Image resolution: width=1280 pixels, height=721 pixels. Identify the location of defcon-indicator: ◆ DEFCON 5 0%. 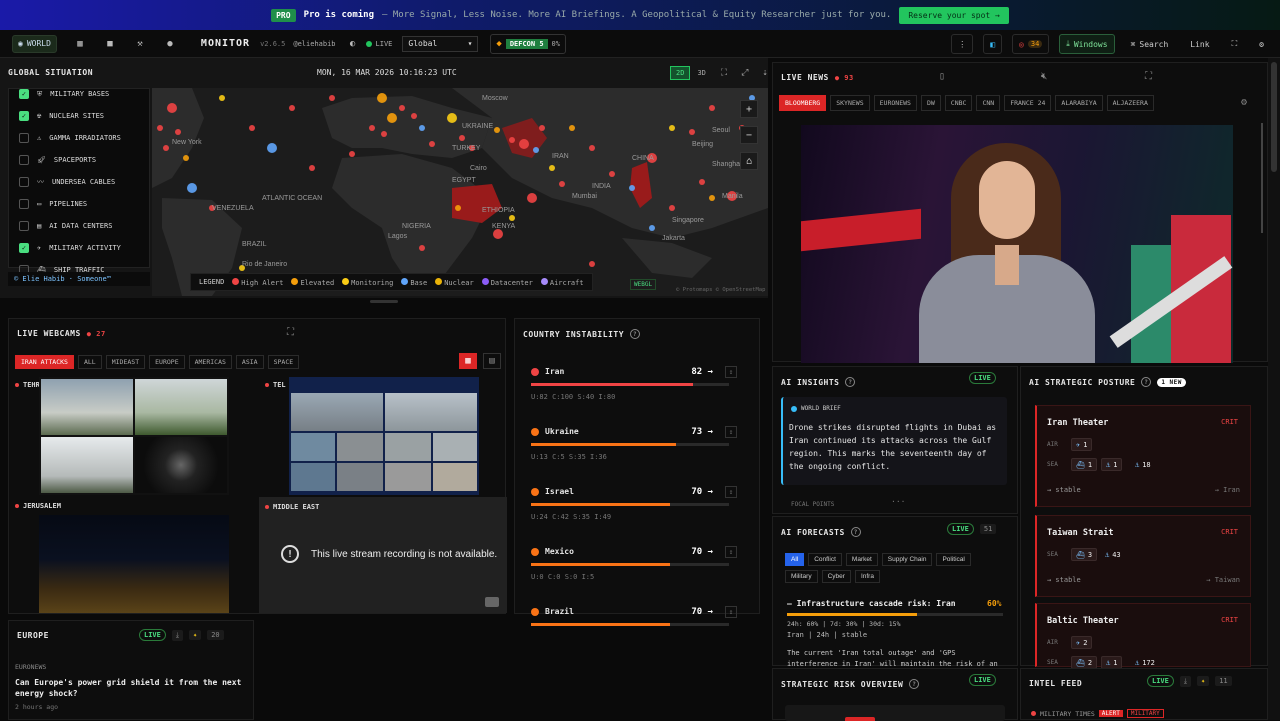
(528, 43).